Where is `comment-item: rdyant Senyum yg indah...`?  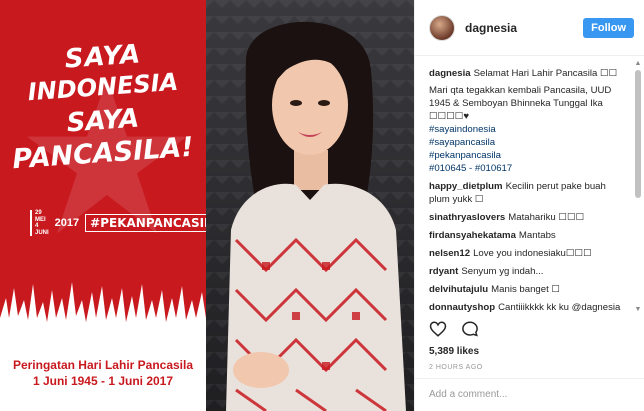 comment-item: rdyant Senyum yg indah... is located at coordinates (486, 271).